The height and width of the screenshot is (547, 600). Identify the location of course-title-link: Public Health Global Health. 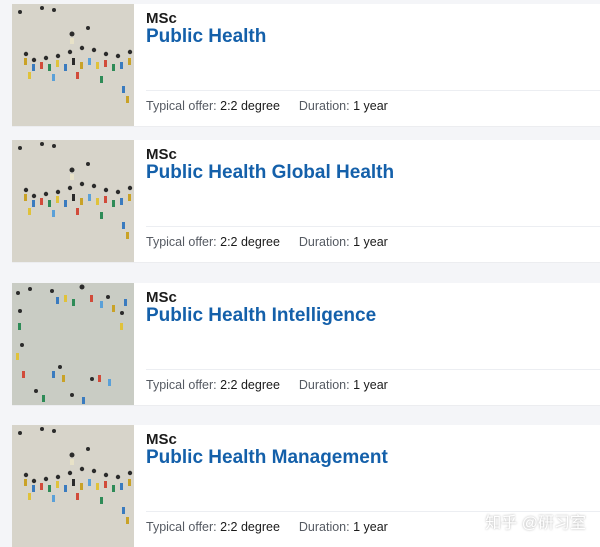
(270, 173).